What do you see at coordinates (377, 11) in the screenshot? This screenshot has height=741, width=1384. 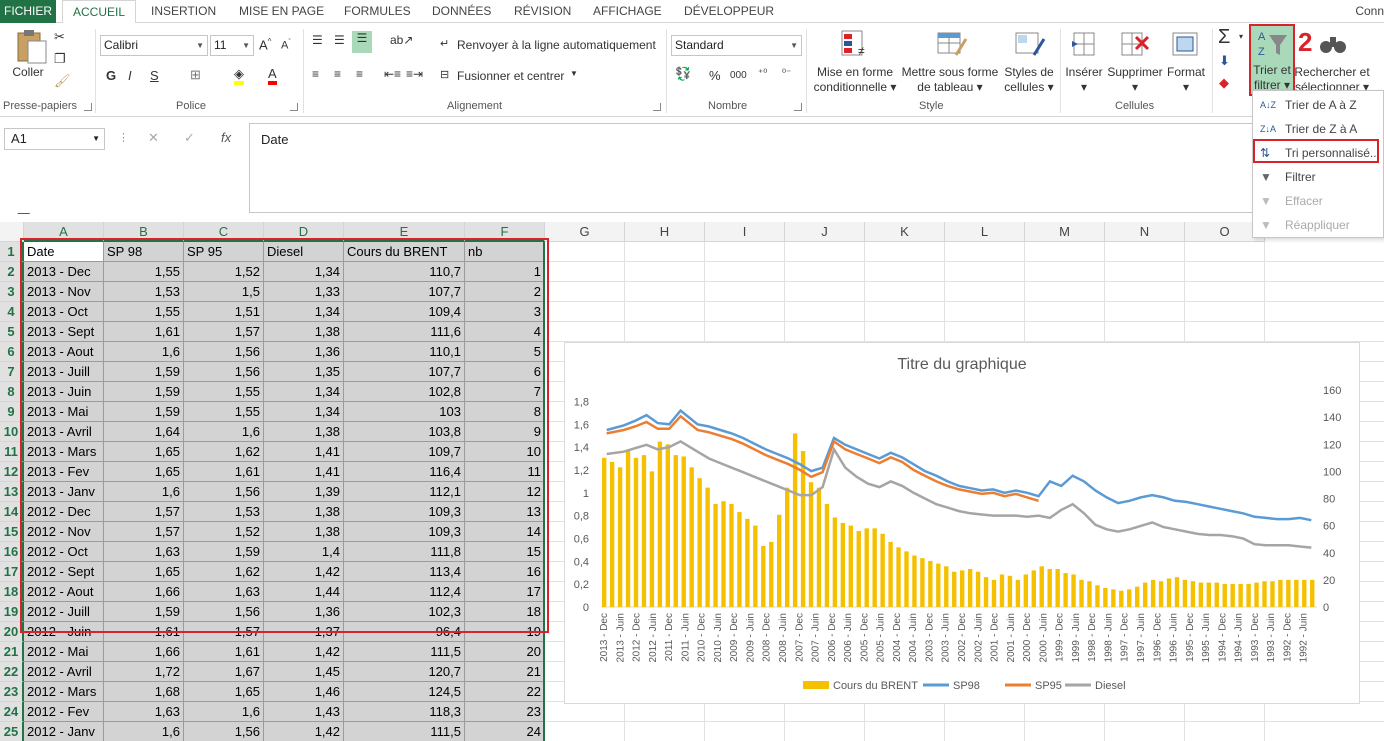 I see `tab-formules: FORMULES` at bounding box center [377, 11].